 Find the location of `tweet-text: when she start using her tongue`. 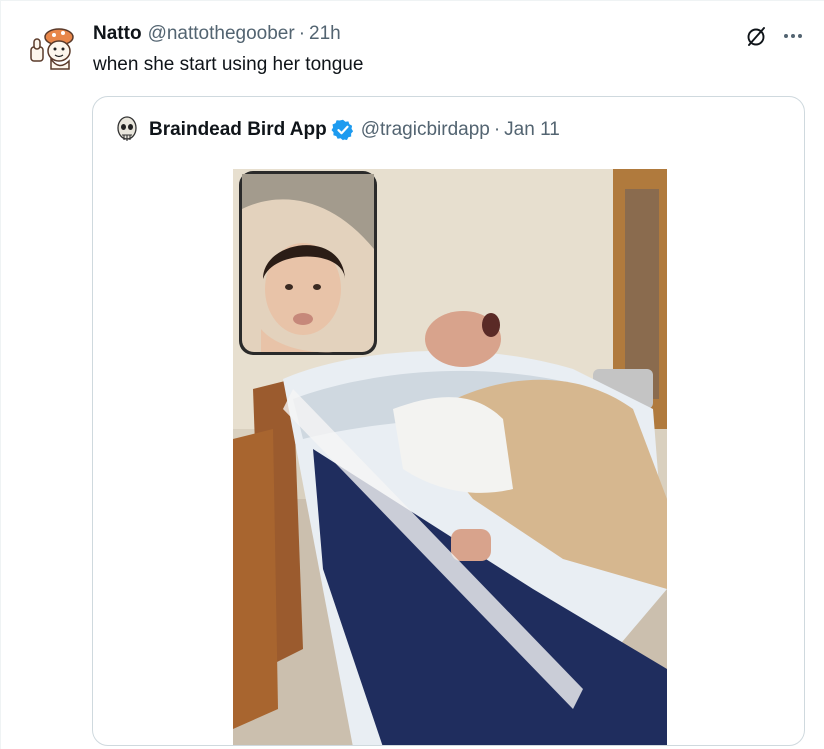

tweet-text: when she start using her tongue is located at coordinates (228, 64).